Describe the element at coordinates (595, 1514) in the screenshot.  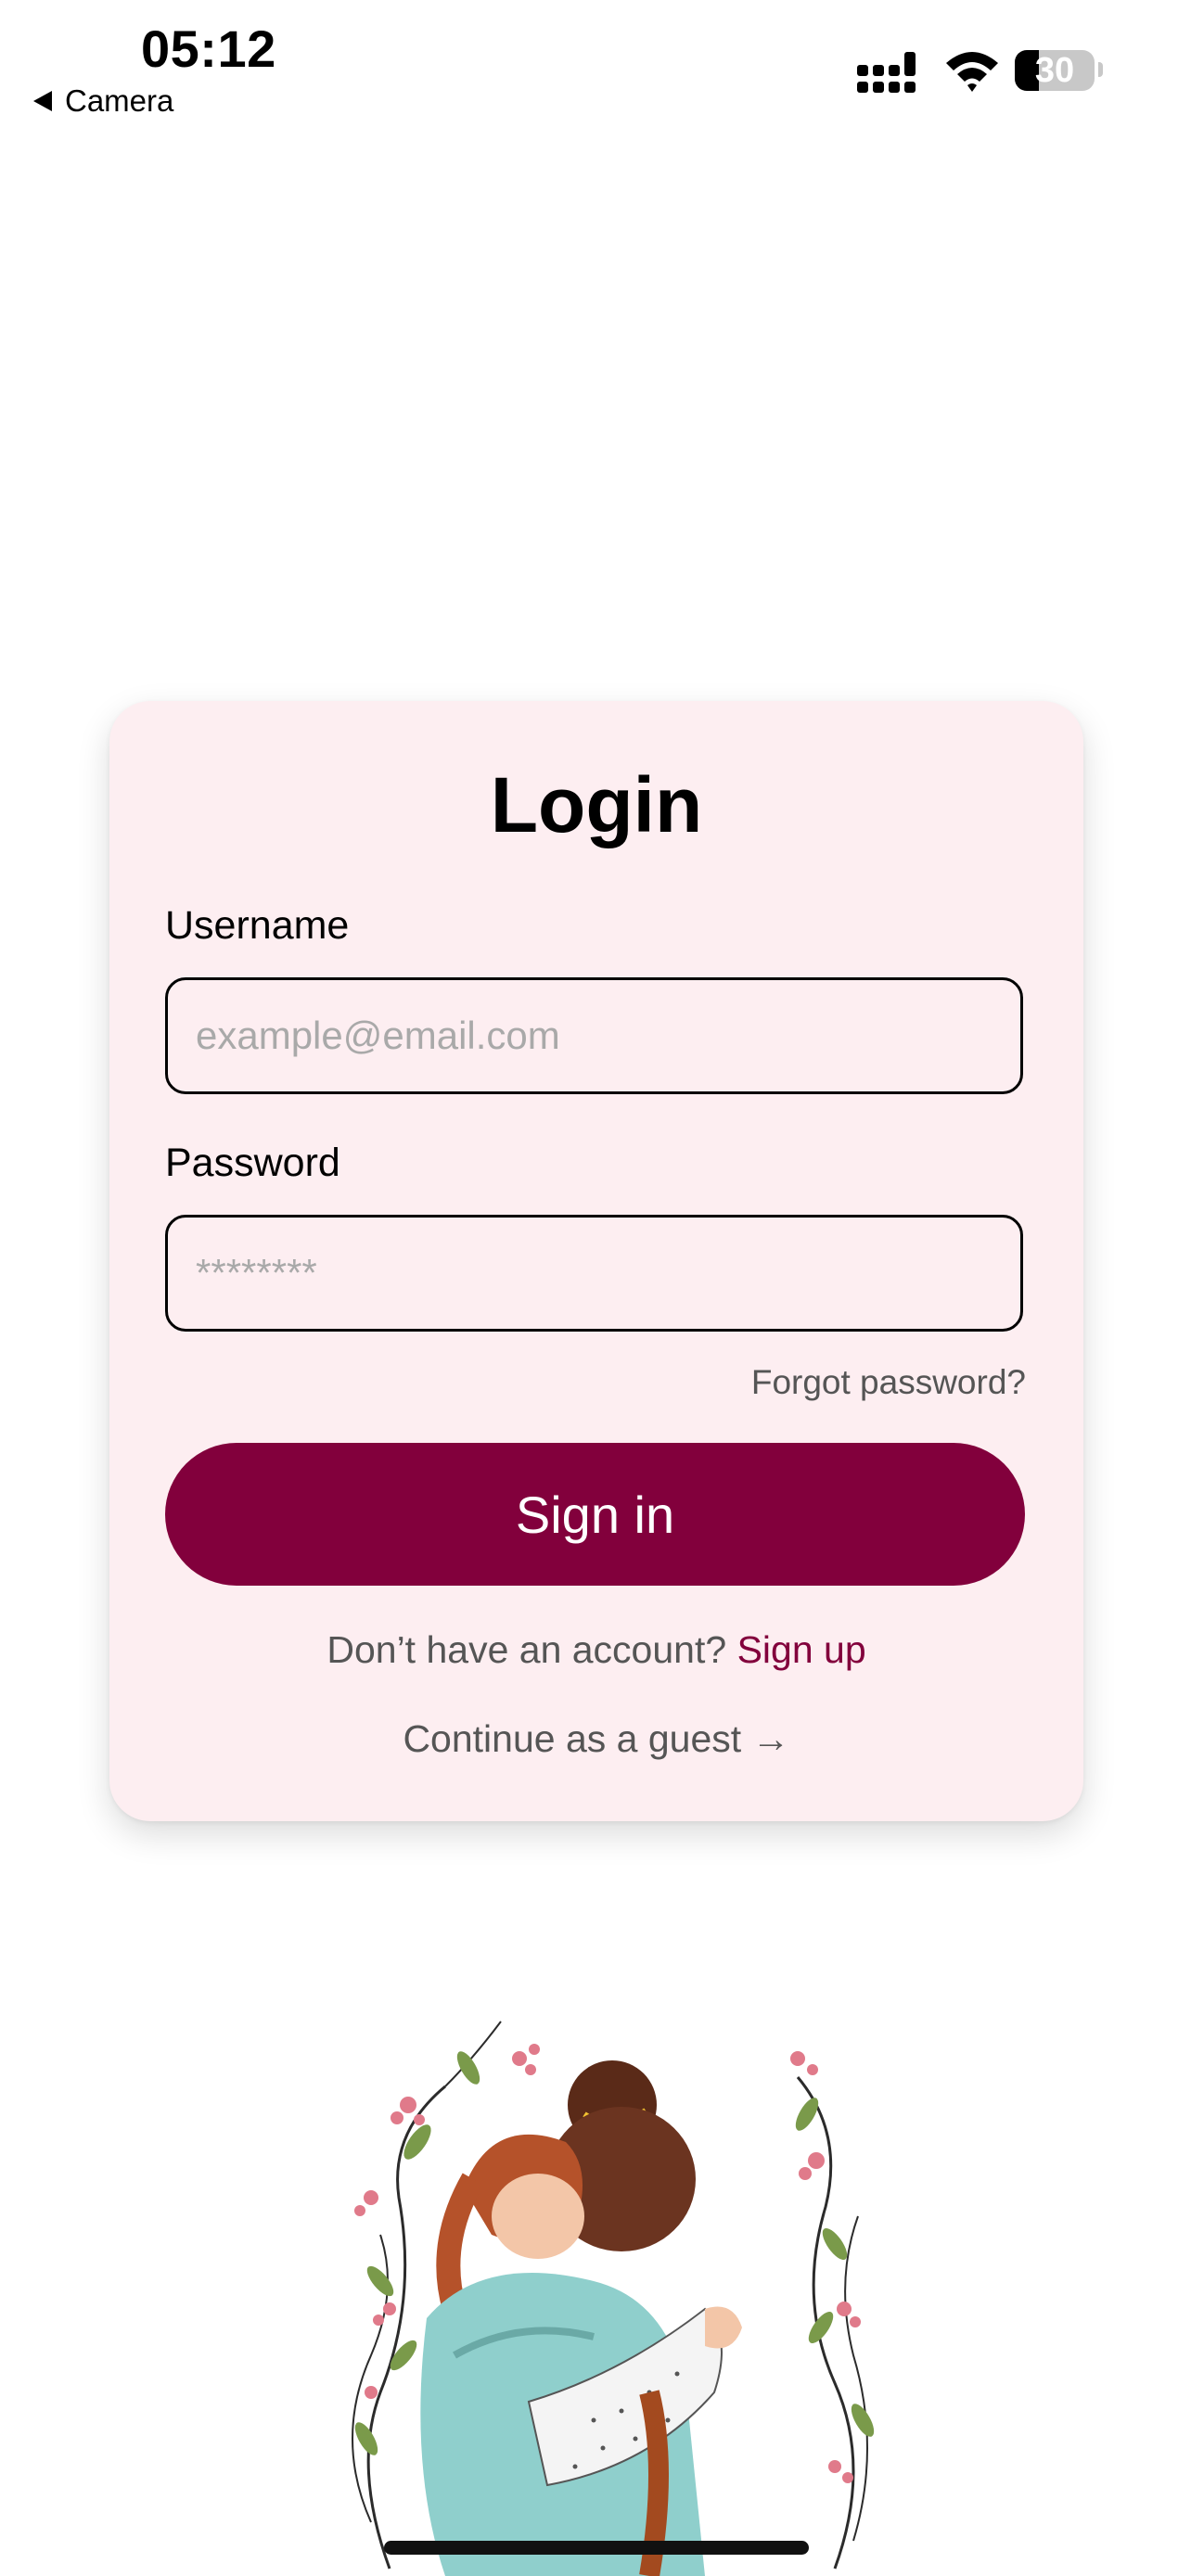
I see `sign-in-button: Sign in` at that location.